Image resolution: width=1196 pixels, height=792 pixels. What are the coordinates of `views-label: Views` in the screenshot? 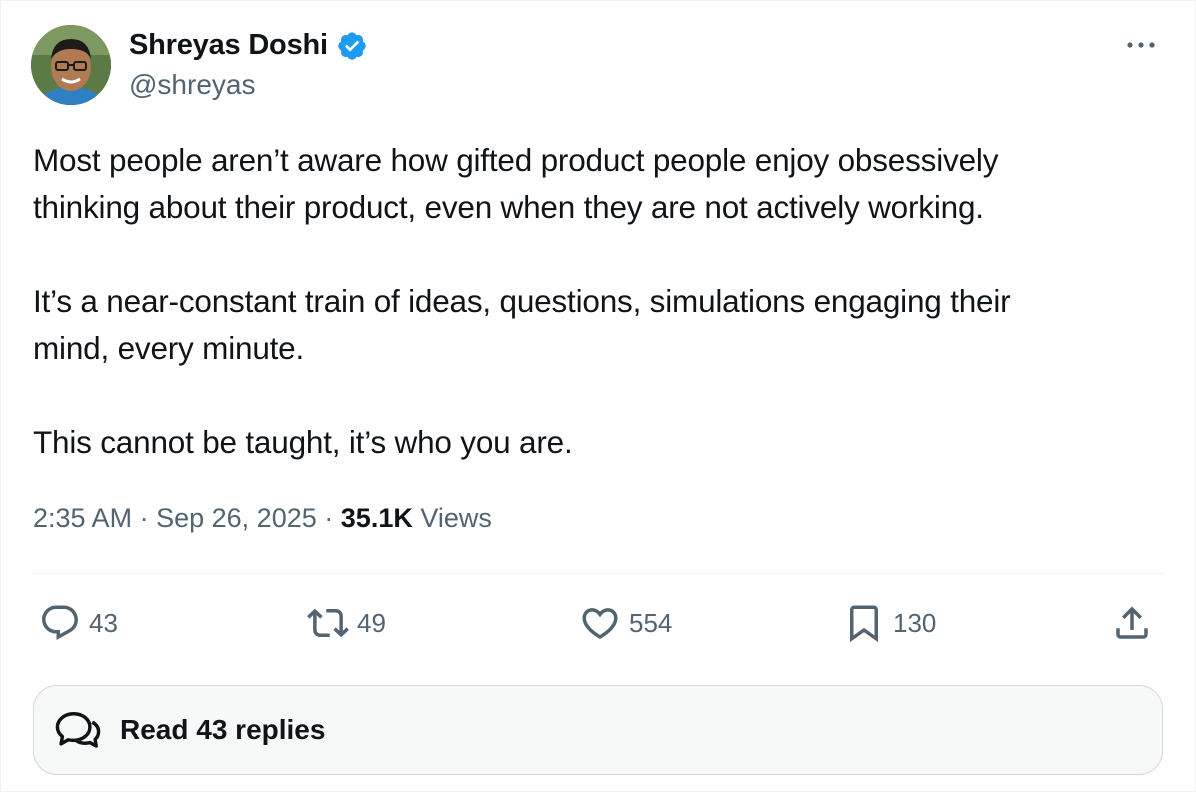 It's located at (456, 518).